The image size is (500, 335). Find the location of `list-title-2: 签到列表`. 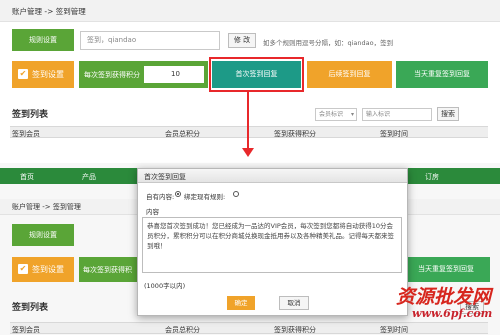

list-title-2: 签到列表 is located at coordinates (30, 308).